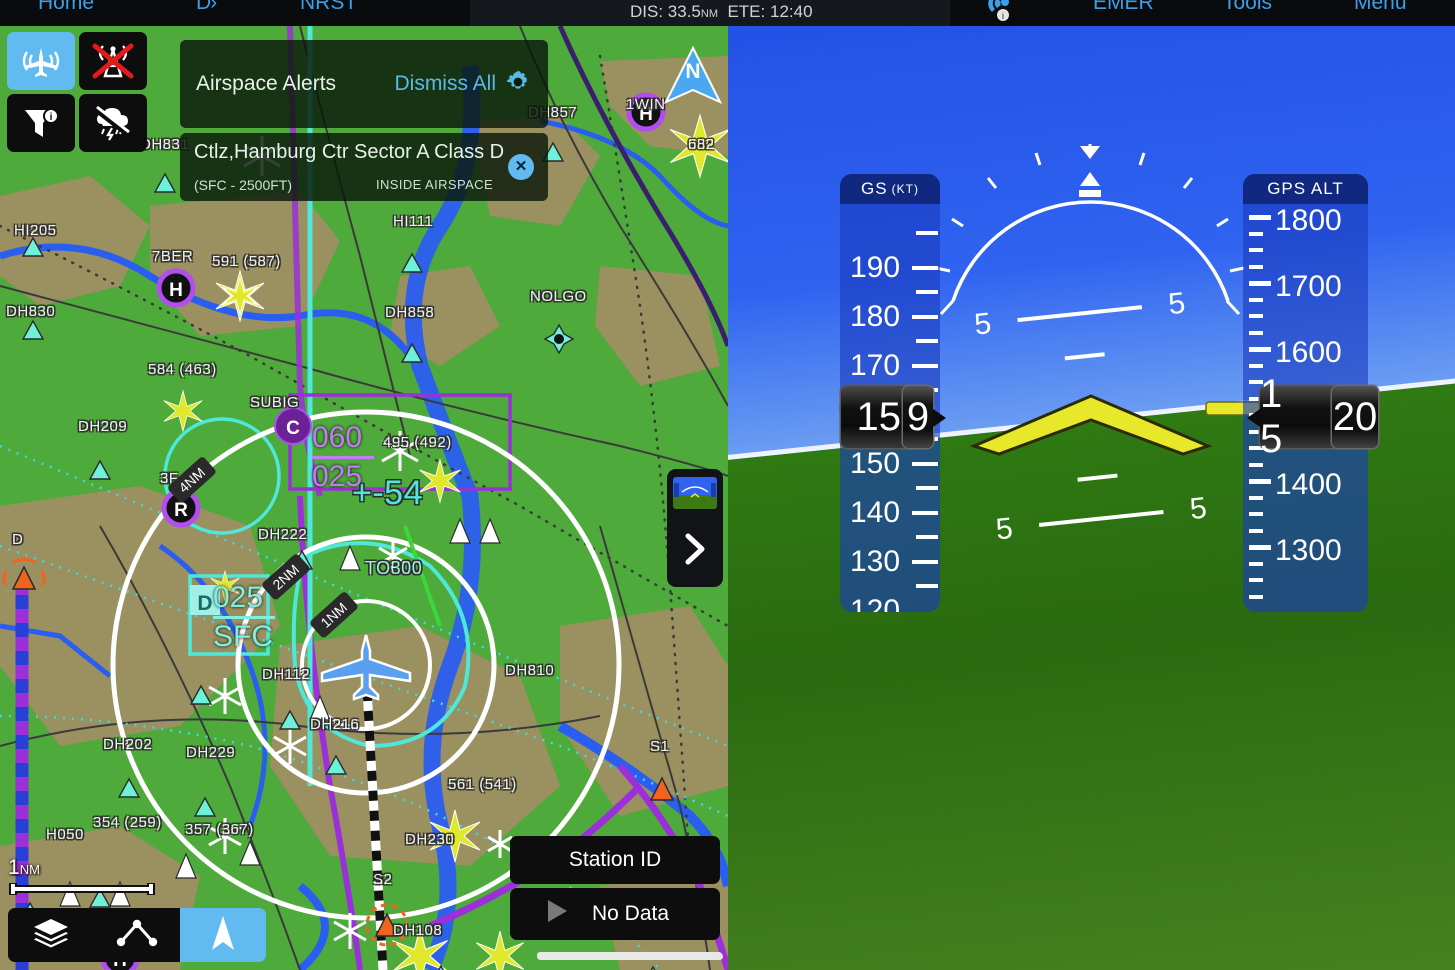  Describe the element at coordinates (418, 930) in the screenshot. I see `map-label: DH108` at that location.